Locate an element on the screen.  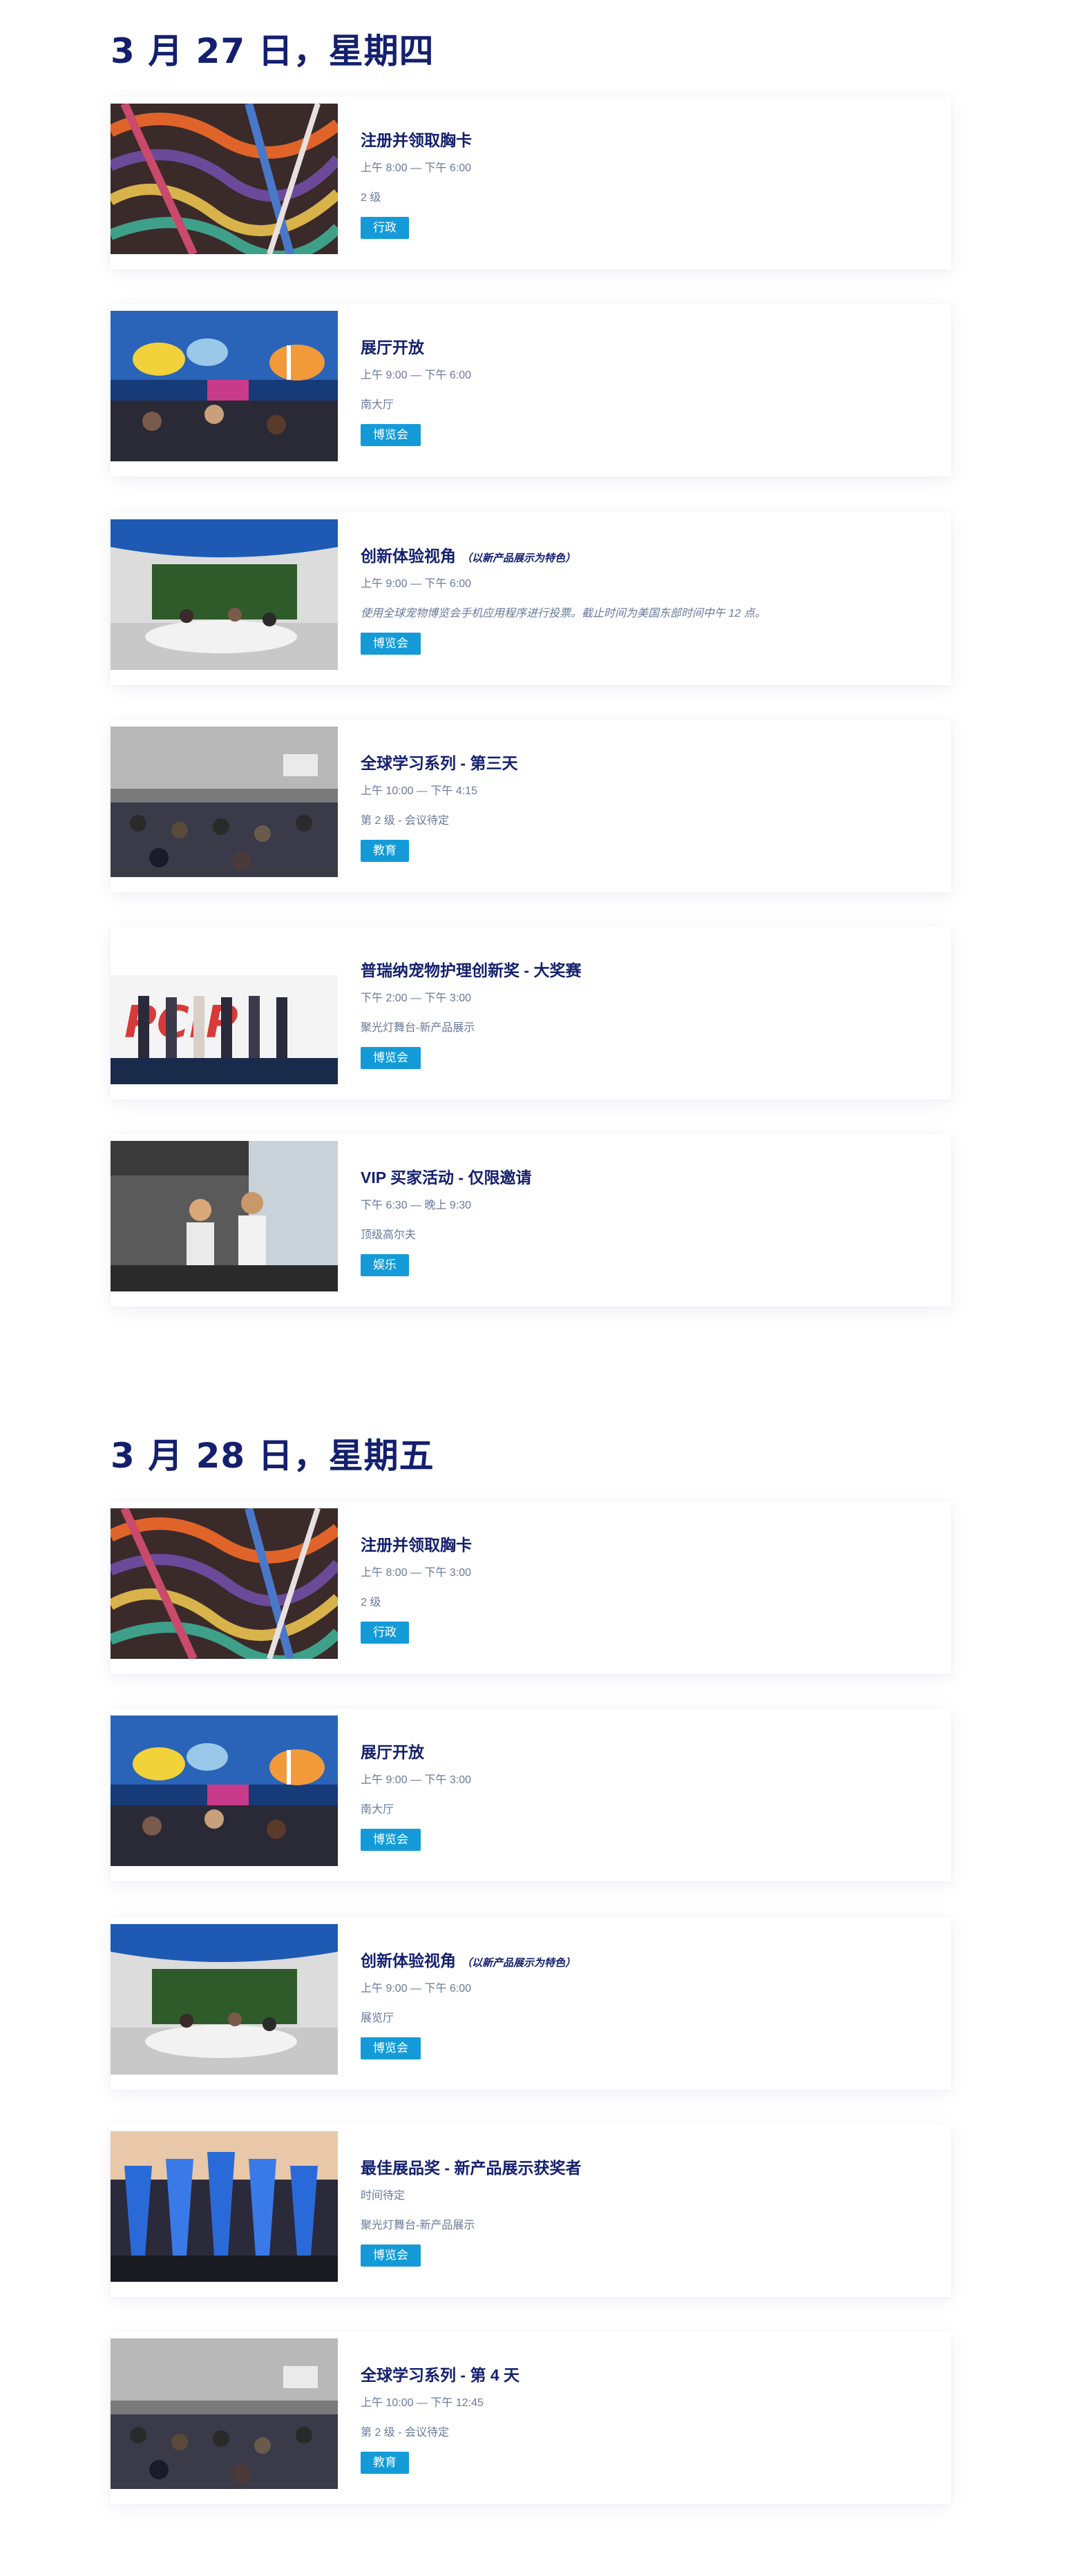
event-note: 使用全球宠物博览会手机应用程序进行投票。截止时间为美国东部时间中午 12 点。 is located at coordinates (563, 613).